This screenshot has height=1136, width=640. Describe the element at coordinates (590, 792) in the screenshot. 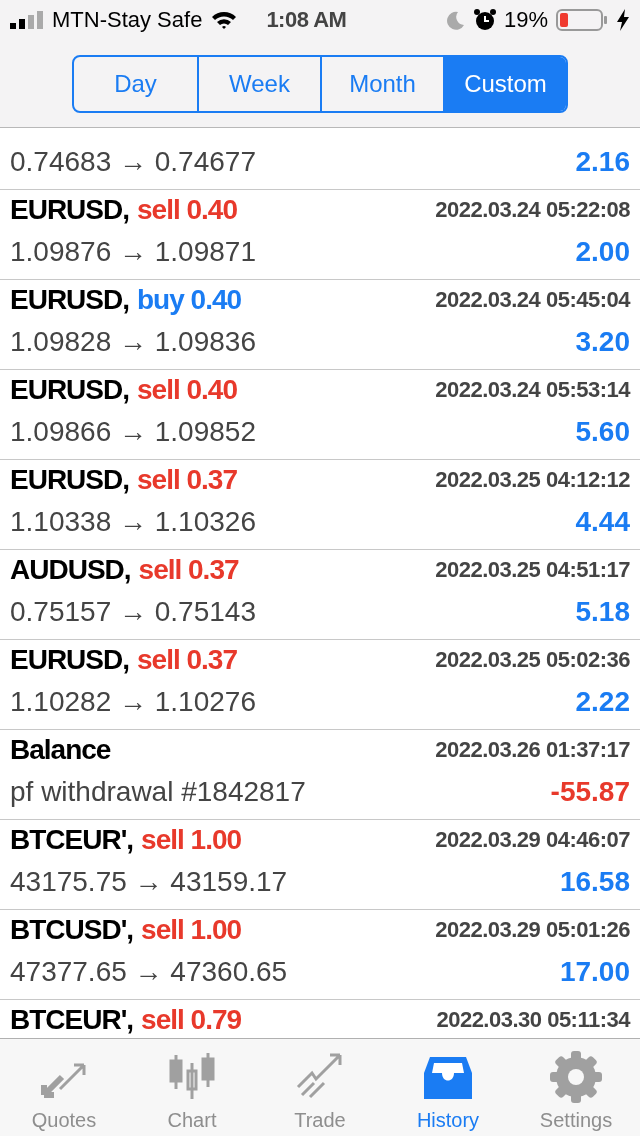

I see `profit-value: -55.87` at that location.